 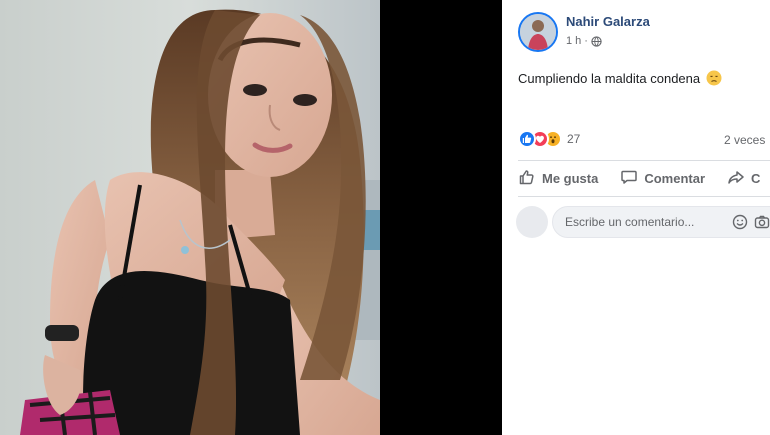 What do you see at coordinates (527, 178) in the screenshot?
I see `thumbs-up-icon` at bounding box center [527, 178].